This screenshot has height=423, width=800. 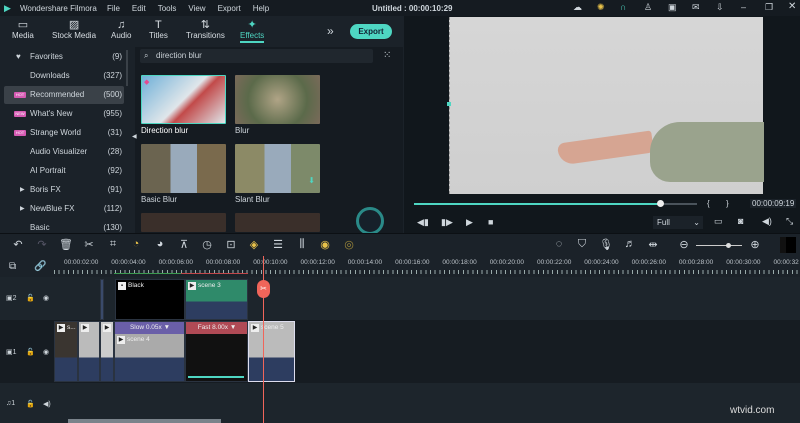 I want to click on cloud-icon: ☁, so click(x=577, y=7).